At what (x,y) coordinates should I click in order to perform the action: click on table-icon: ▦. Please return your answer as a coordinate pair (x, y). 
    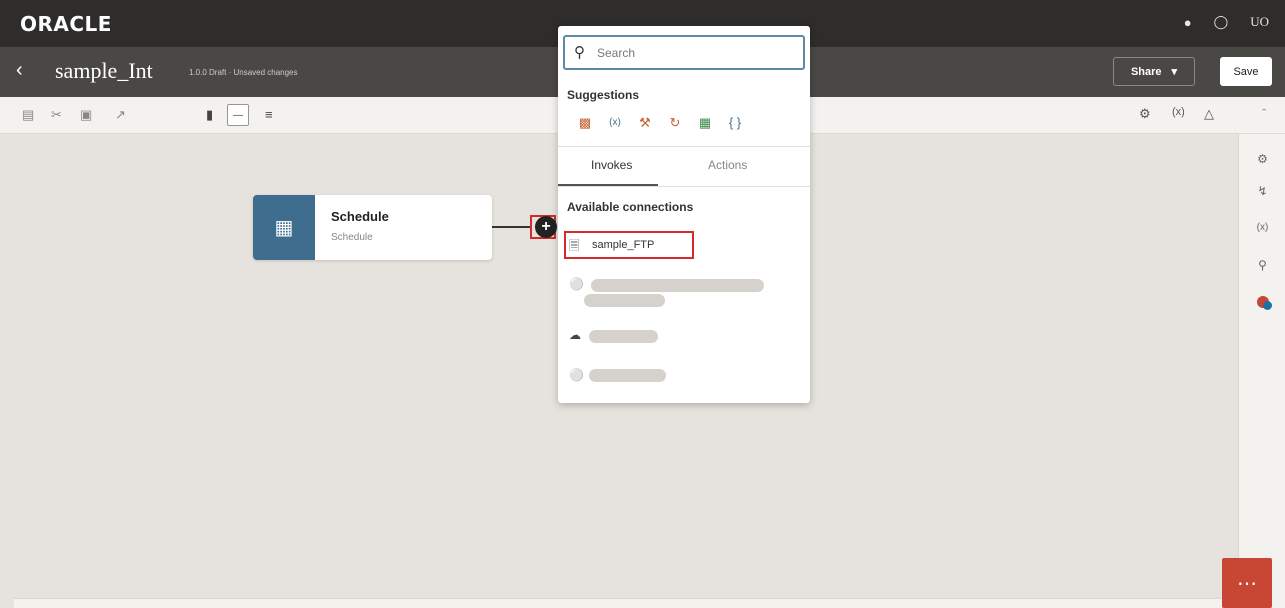
    Looking at the image, I should click on (705, 123).